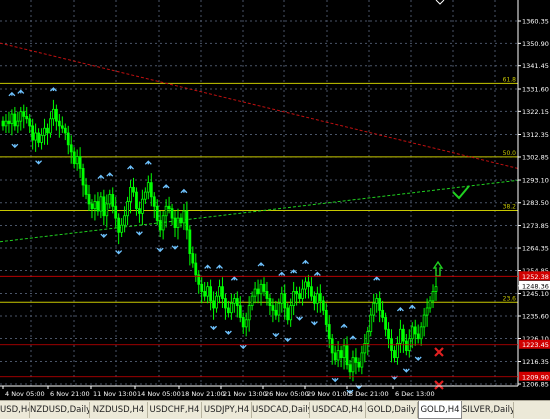  Describe the element at coordinates (440, 410) in the screenshot. I see `chart-tab-gold-h4: GOLD,H4` at that location.